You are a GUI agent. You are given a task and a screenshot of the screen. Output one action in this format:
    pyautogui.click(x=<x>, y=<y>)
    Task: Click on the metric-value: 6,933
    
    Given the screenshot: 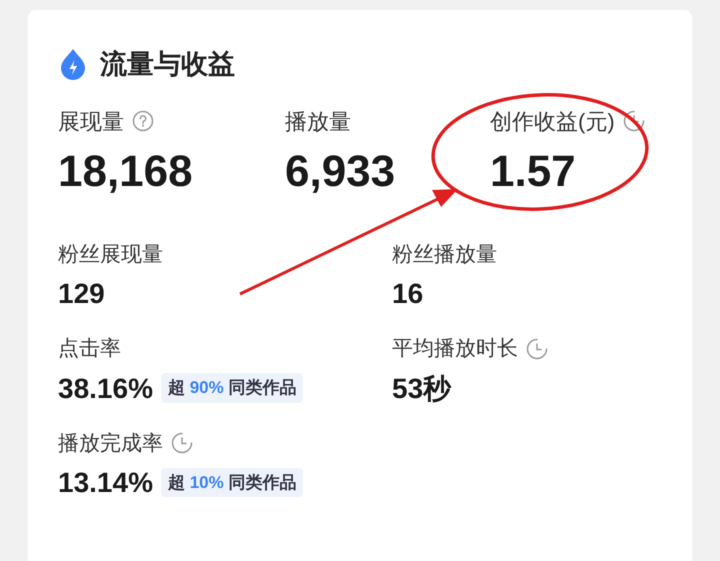 What is the action you would take?
    pyautogui.click(x=340, y=172)
    